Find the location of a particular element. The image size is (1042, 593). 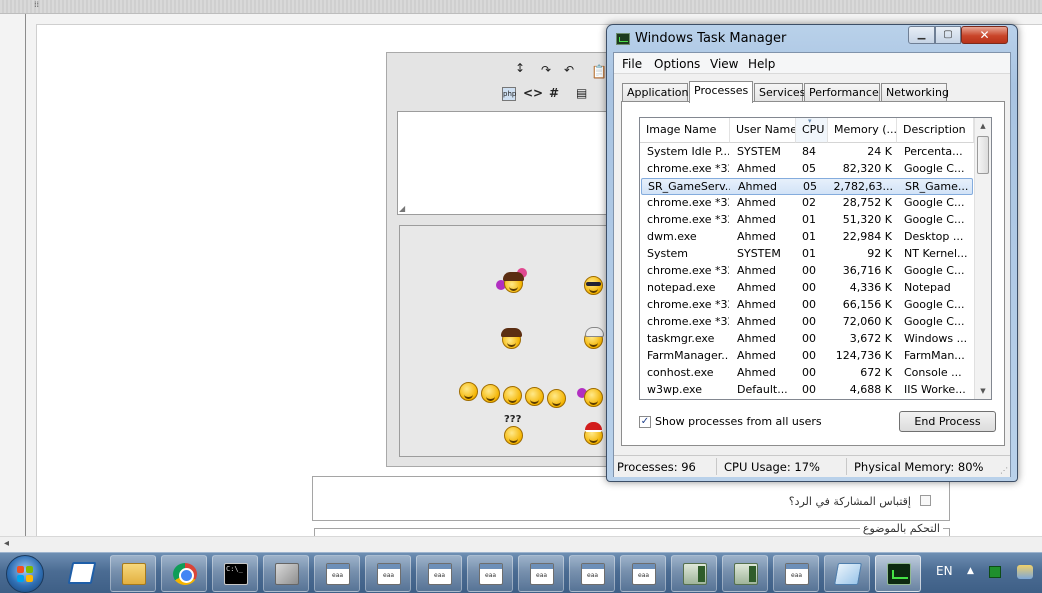

scroll-left-icon: ◂ is located at coordinates (6, 543).